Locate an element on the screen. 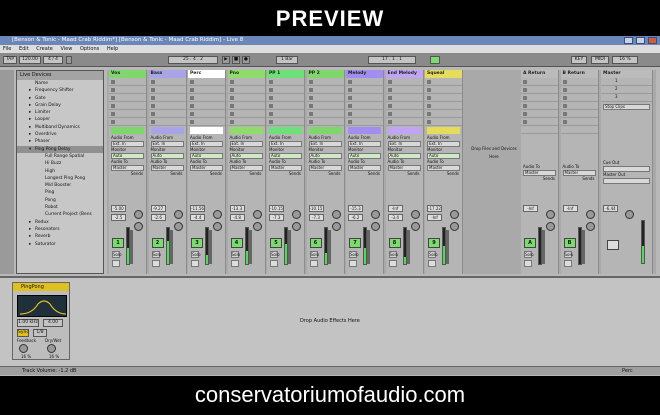 The height and width of the screenshot is (415, 660). track-name: Squeal is located at coordinates (443, 74).